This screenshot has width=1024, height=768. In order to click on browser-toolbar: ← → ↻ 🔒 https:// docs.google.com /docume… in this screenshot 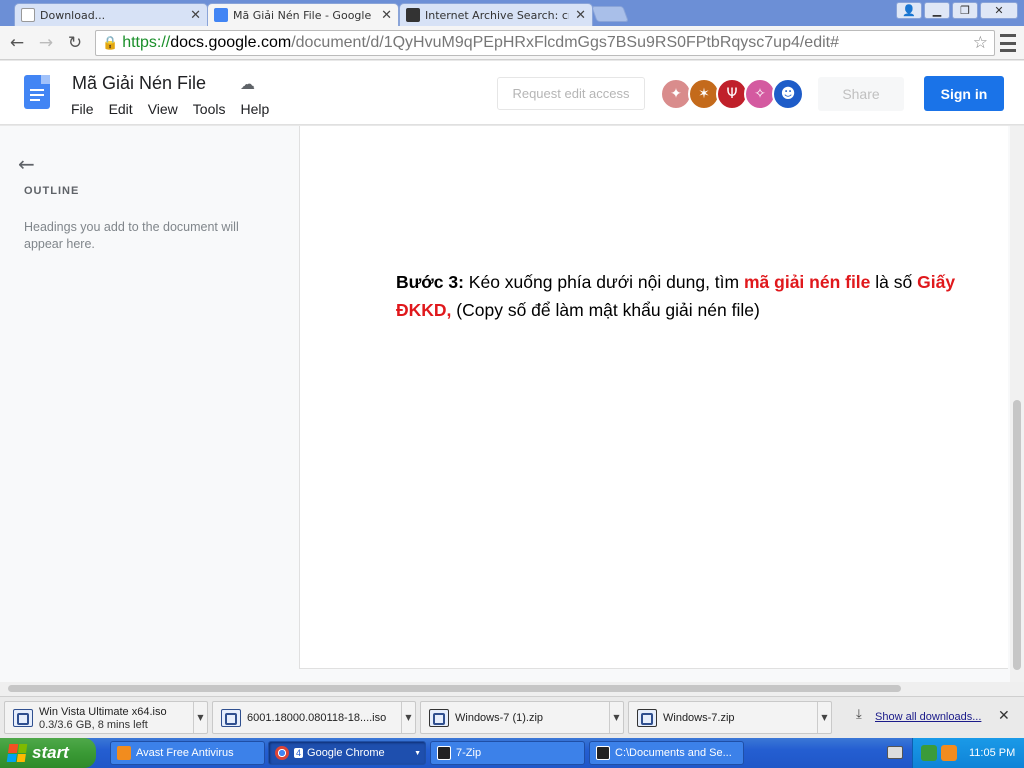, I will do `click(512, 43)`.